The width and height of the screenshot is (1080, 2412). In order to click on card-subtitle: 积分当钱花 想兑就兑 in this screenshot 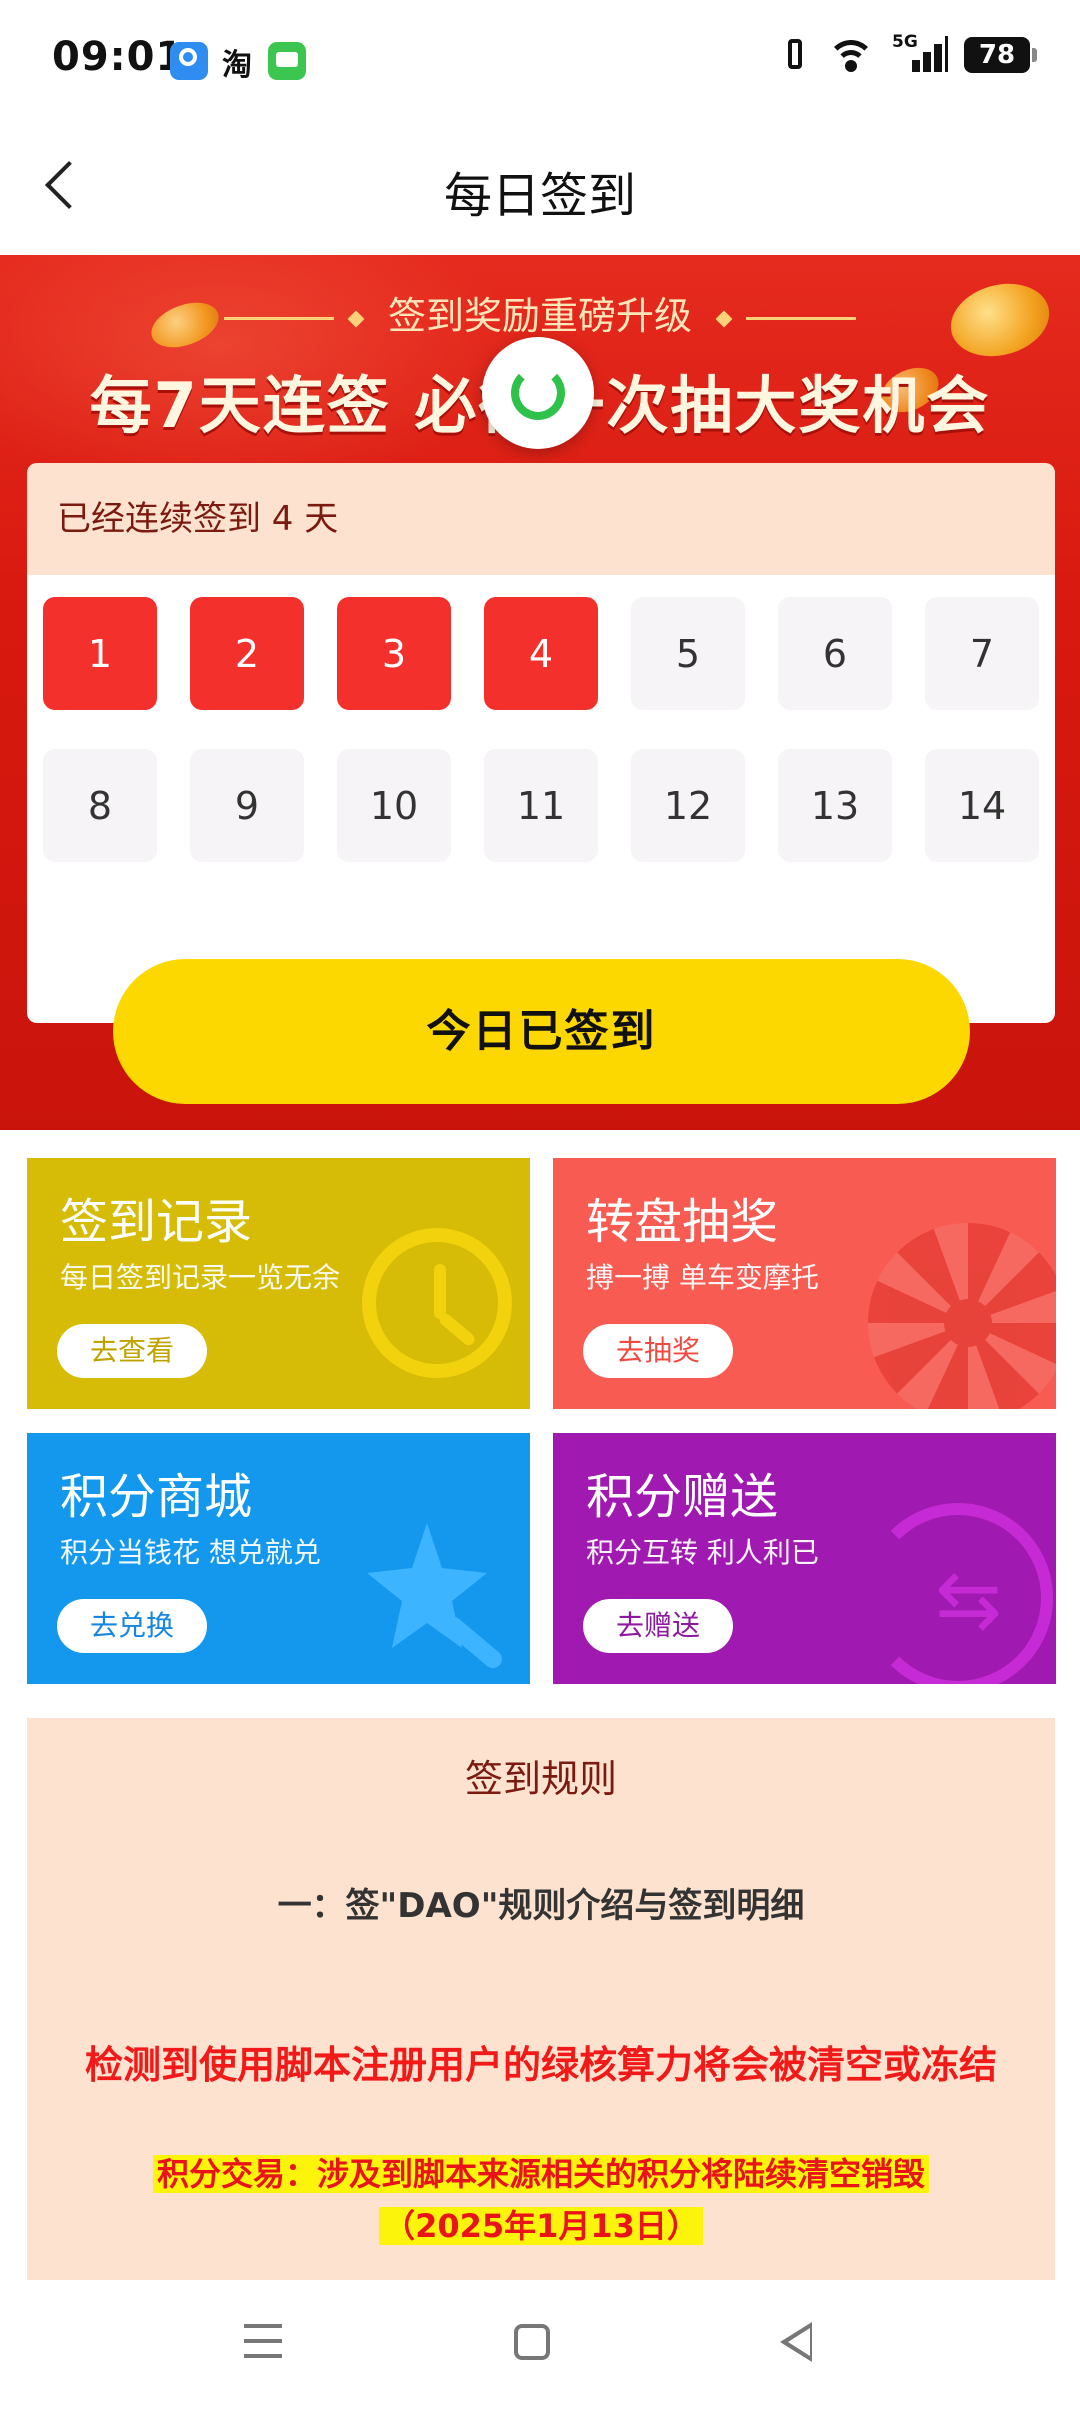, I will do `click(190, 1552)`.